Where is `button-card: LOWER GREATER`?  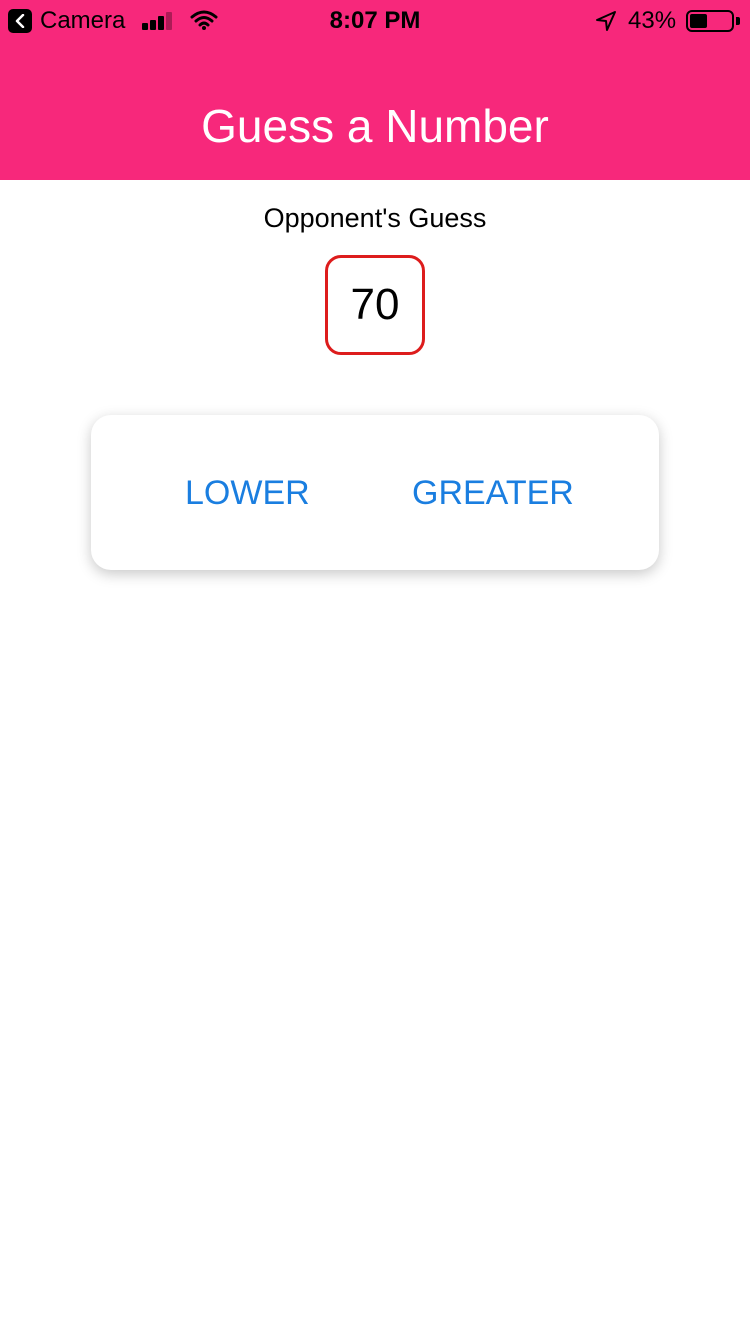 button-card: LOWER GREATER is located at coordinates (375, 492).